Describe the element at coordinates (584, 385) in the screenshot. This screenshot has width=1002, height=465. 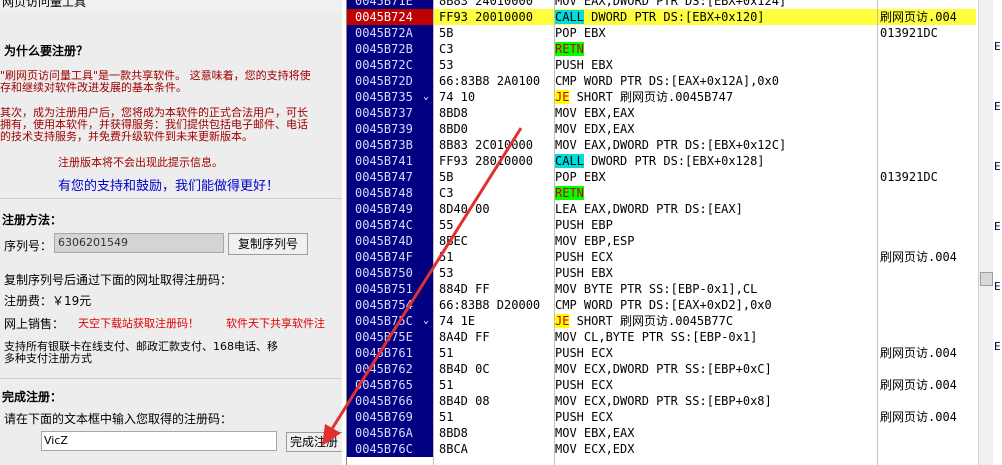
I see `disassembly-cell: PUSH ECX` at that location.